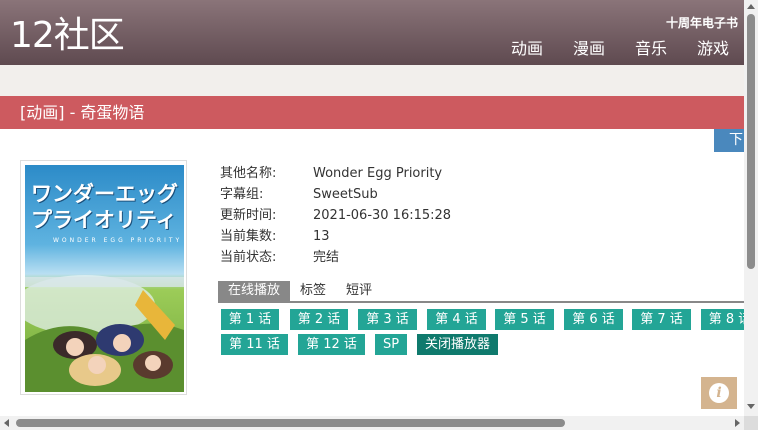 The image size is (758, 430). What do you see at coordinates (359, 291) in the screenshot?
I see `tab-short-reviews: 短评` at bounding box center [359, 291].